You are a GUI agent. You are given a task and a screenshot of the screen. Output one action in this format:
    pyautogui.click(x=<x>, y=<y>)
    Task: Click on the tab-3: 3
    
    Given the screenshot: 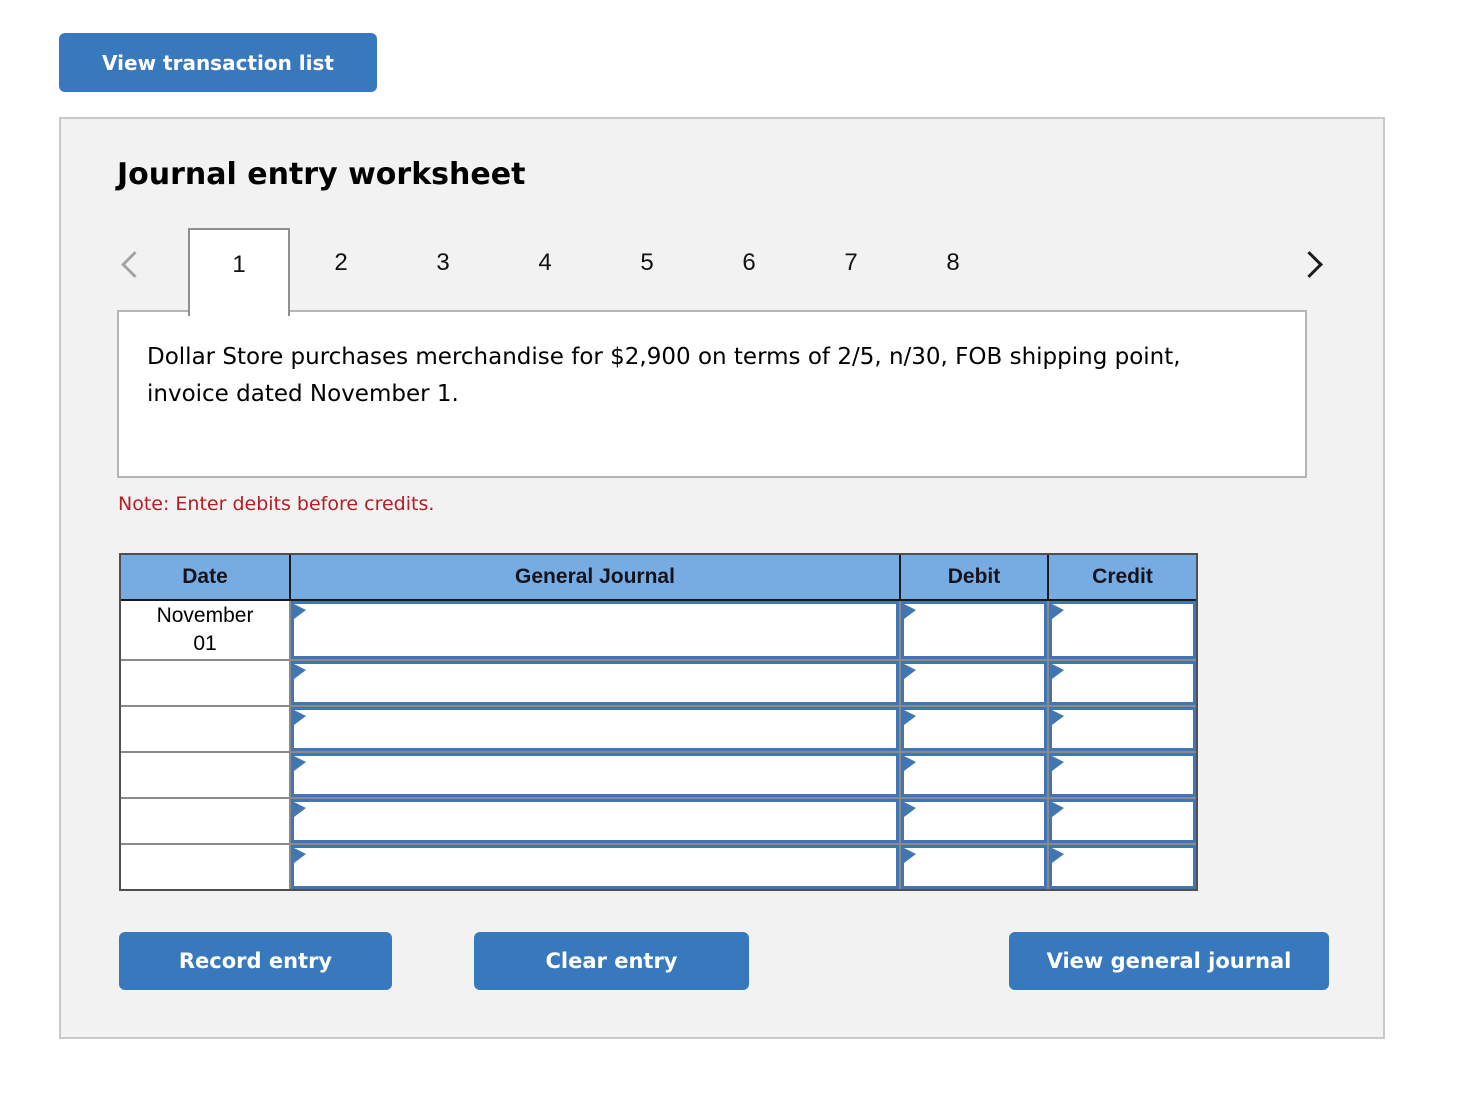 What is the action you would take?
    pyautogui.click(x=443, y=269)
    